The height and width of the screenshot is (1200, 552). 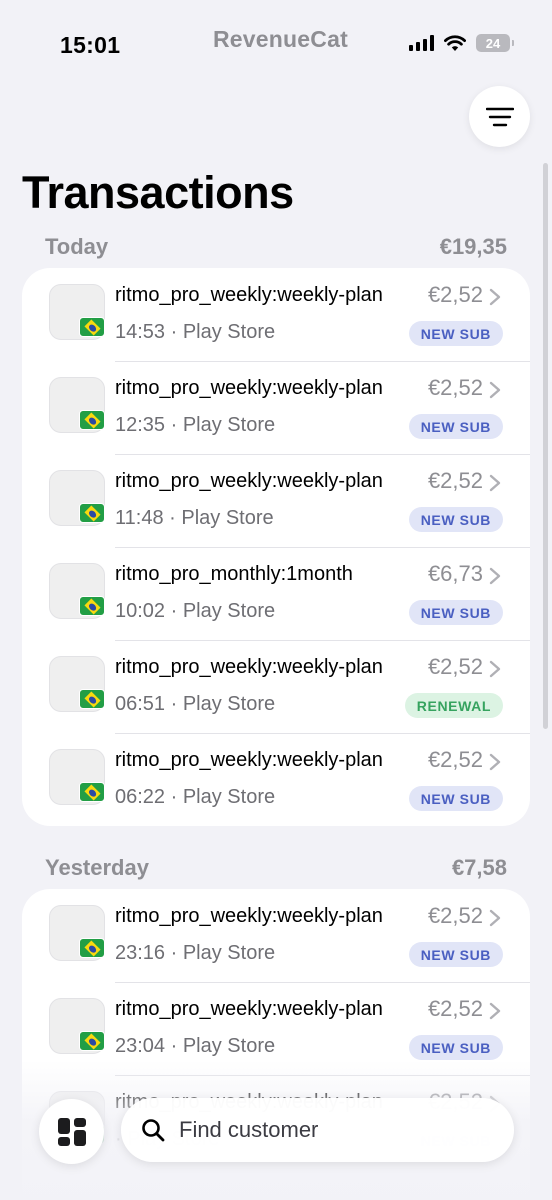 I want to click on dashboard-grid-icon, so click(x=71, y=1131).